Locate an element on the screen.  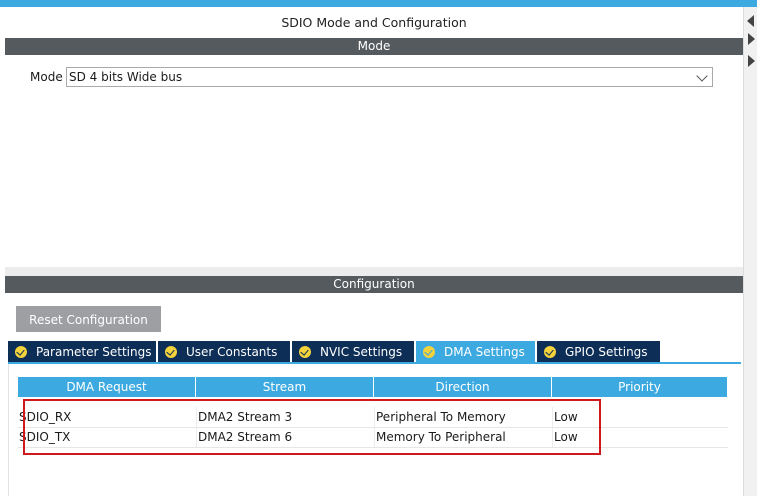
tab-label: NVIC Settings is located at coordinates (361, 352).